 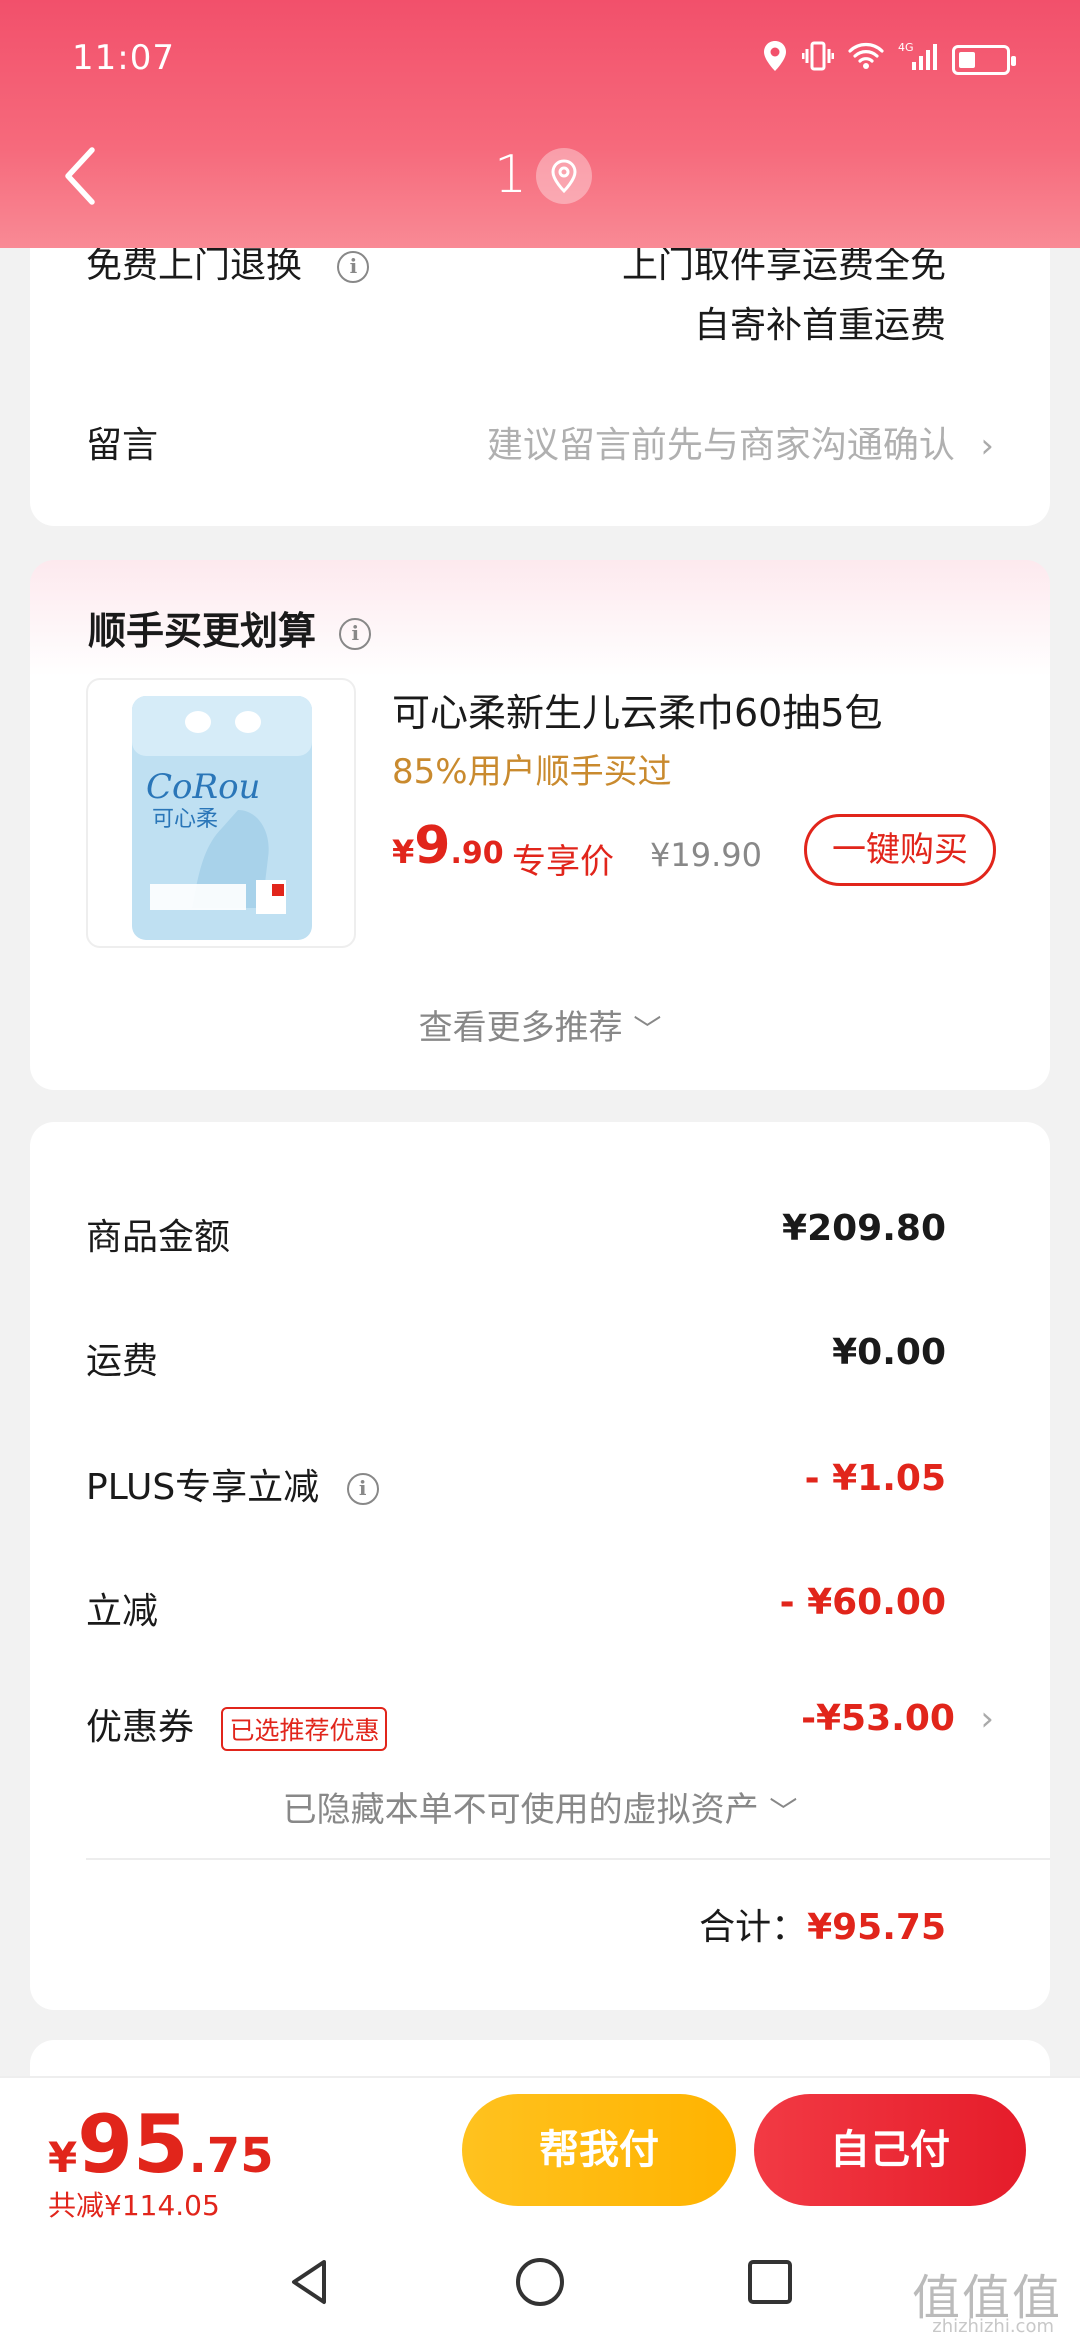 What do you see at coordinates (122, 445) in the screenshot?
I see `message-label: 留言` at bounding box center [122, 445].